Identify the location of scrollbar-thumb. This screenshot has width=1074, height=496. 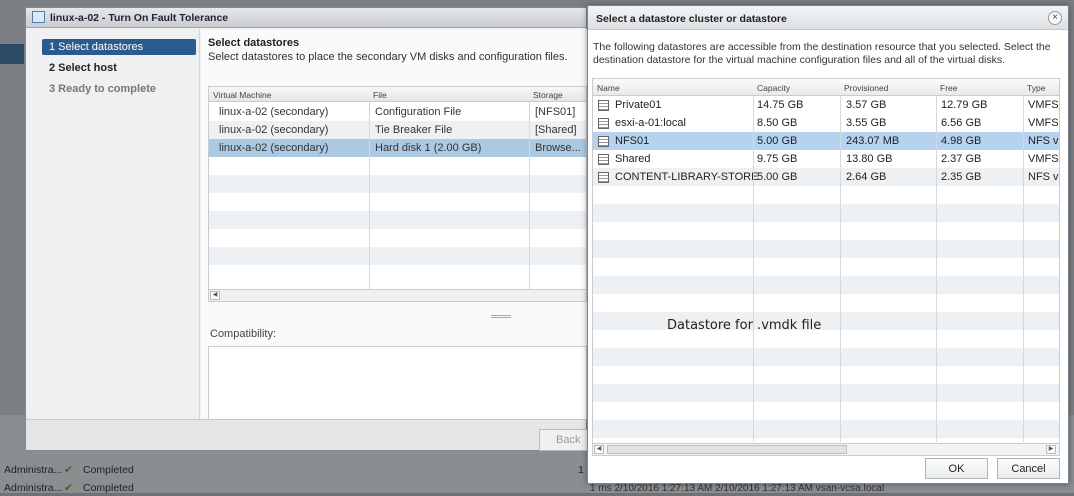
(727, 449).